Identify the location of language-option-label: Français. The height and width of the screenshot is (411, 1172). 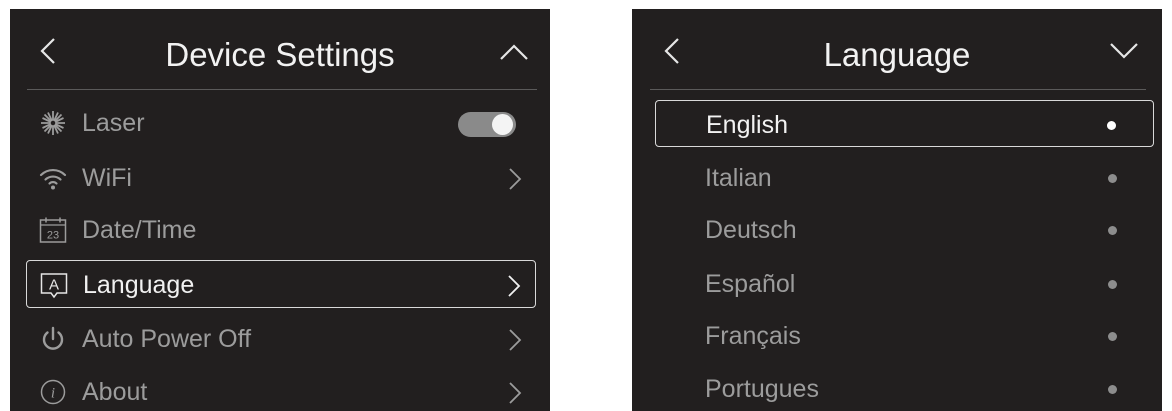
(753, 336).